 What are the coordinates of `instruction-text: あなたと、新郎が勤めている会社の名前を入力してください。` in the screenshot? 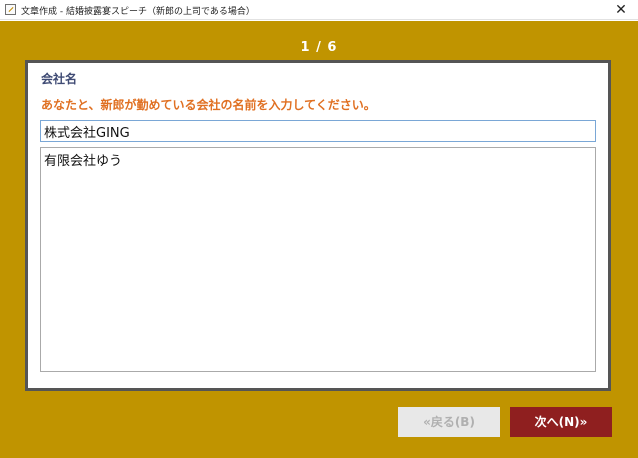 It's located at (208, 105).